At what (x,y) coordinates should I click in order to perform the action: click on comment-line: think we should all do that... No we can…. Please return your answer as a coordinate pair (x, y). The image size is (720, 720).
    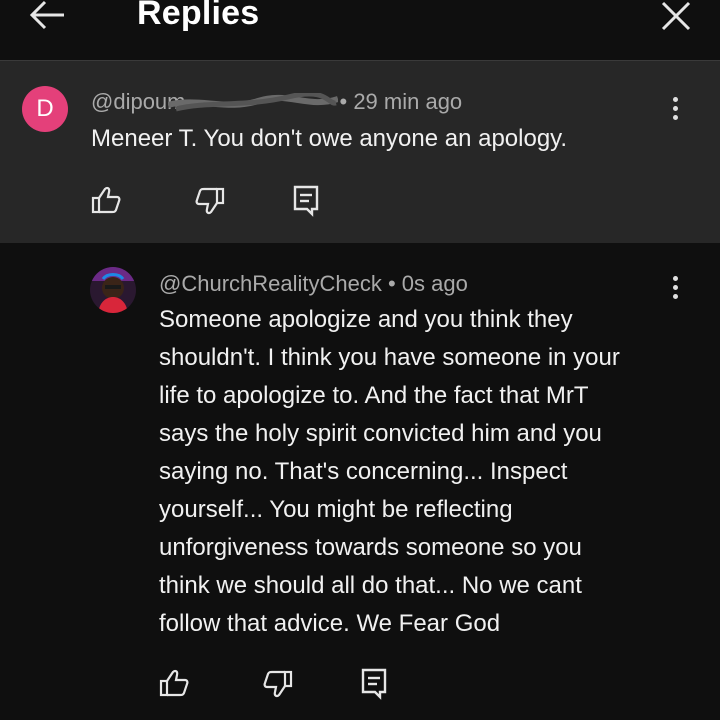
    Looking at the image, I should click on (370, 585).